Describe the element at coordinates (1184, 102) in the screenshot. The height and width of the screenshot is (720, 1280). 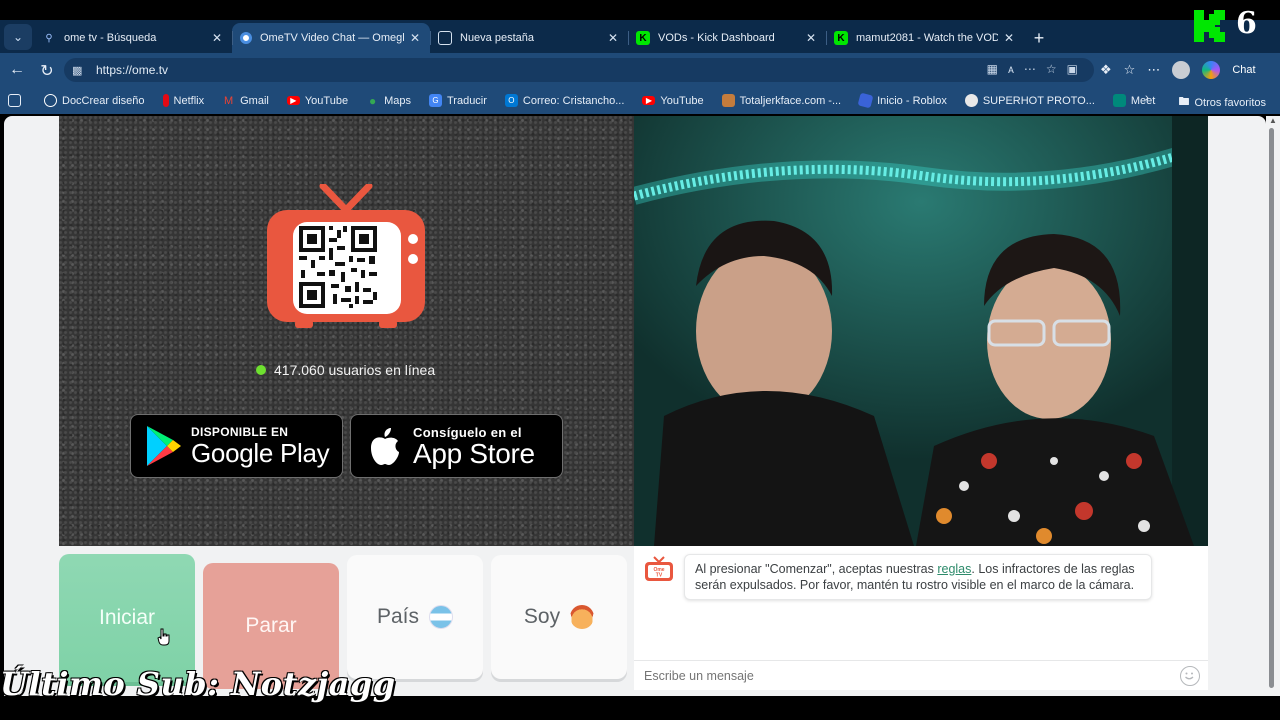
I see `folder-icon: 🖿` at that location.